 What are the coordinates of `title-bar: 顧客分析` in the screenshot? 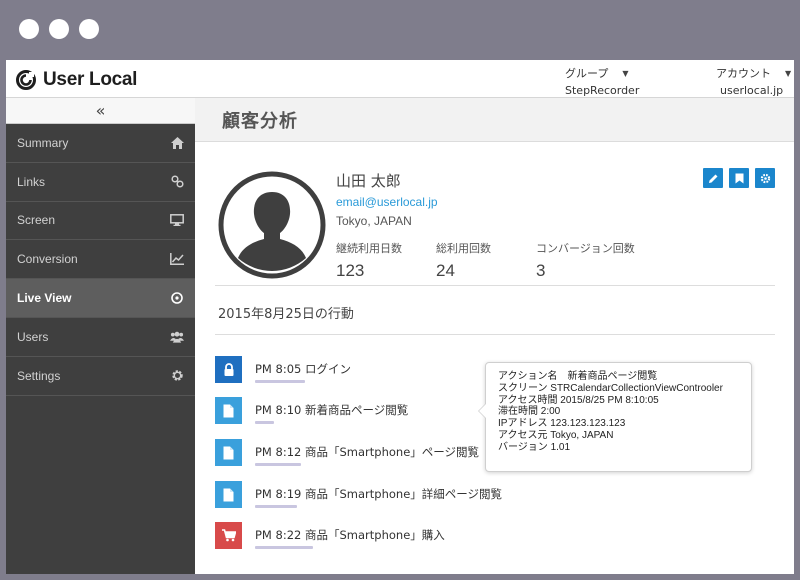 It's located at (494, 120).